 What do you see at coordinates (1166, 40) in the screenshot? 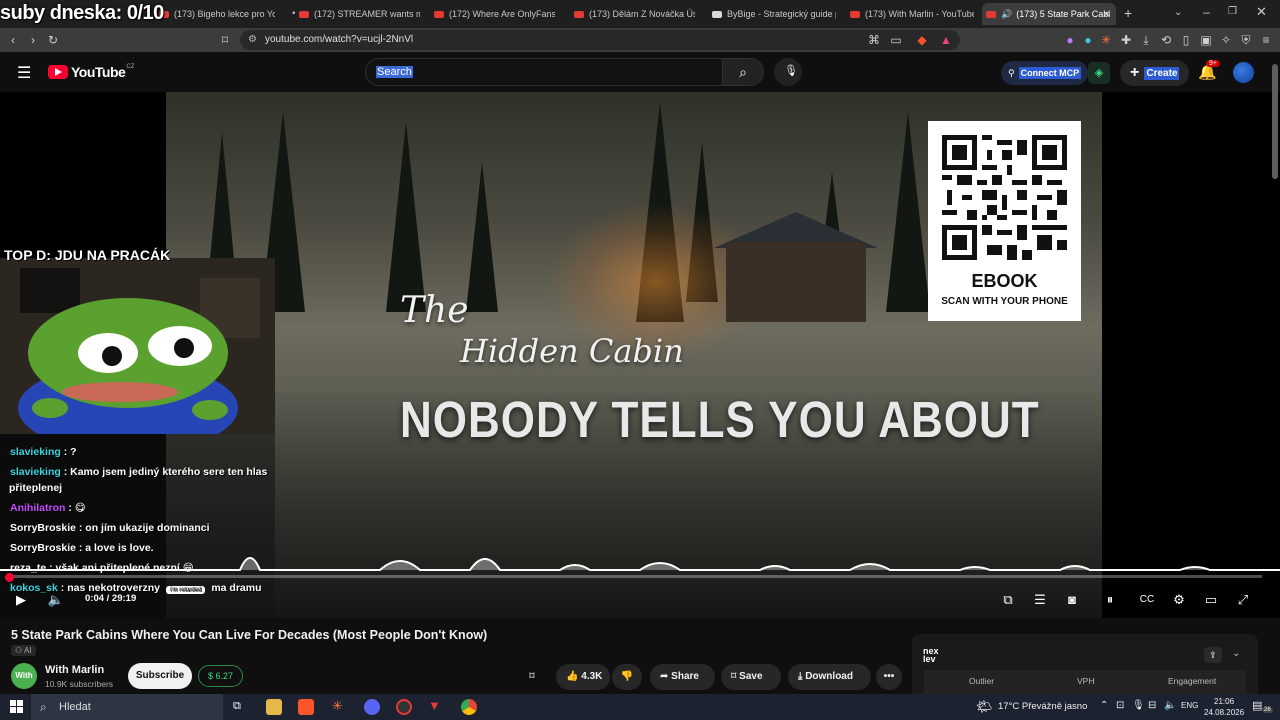
I see `history-icon: ⟲` at bounding box center [1166, 40].